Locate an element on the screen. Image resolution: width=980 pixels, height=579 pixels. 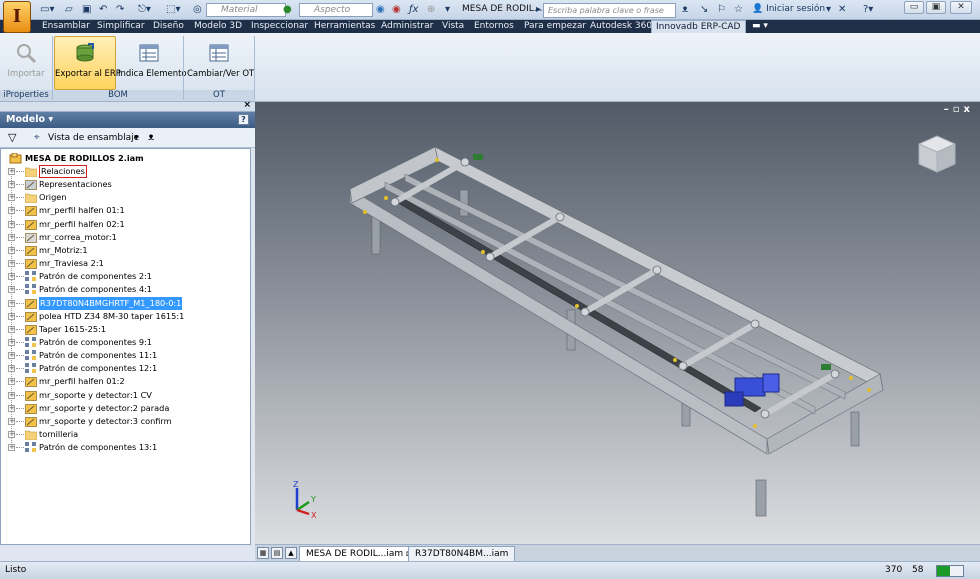
view-mode-dropdown-icon: ▾ is located at coordinates (136, 138).